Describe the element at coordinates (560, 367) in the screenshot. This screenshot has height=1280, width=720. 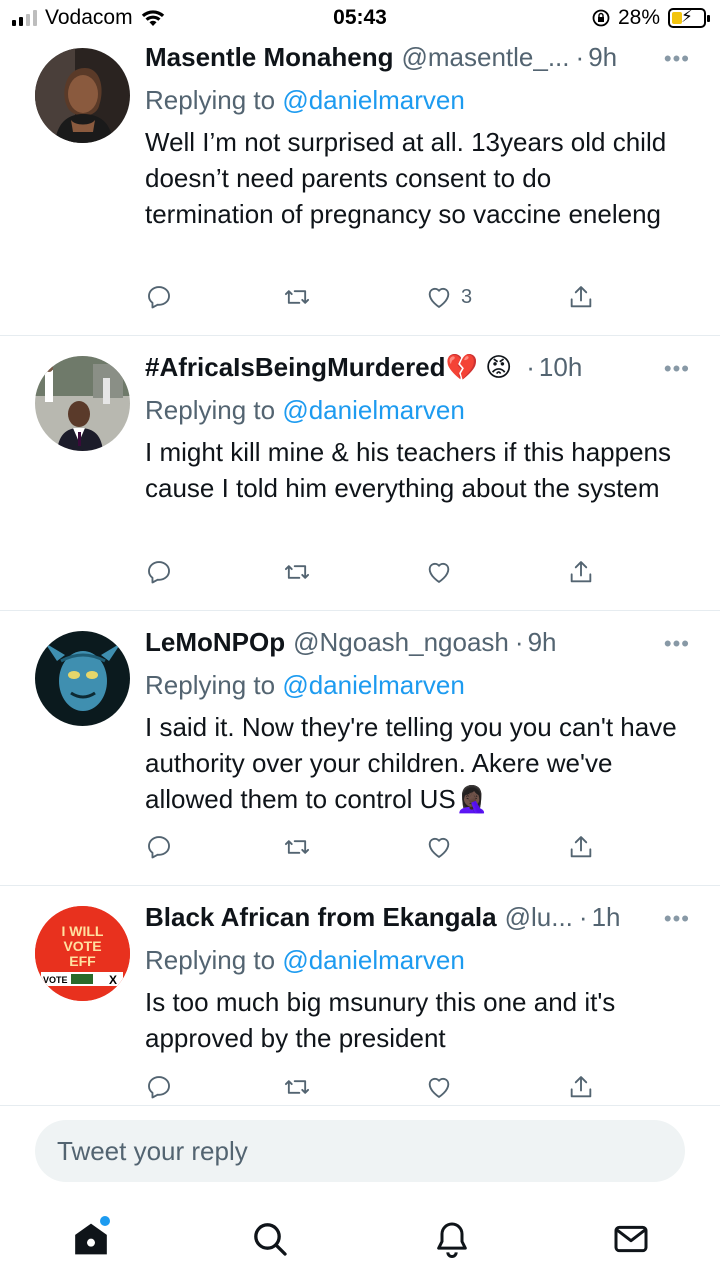
I see `tweet-time: 10h` at that location.